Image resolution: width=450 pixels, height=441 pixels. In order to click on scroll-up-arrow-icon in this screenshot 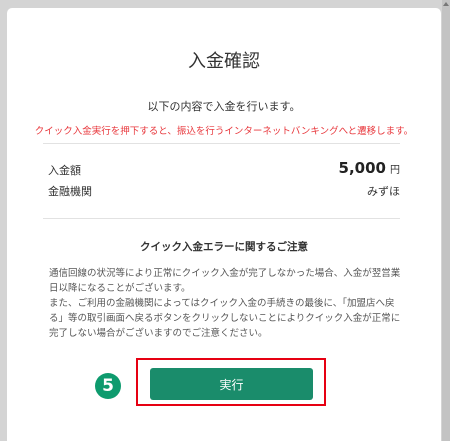, I will do `click(446, 4)`.